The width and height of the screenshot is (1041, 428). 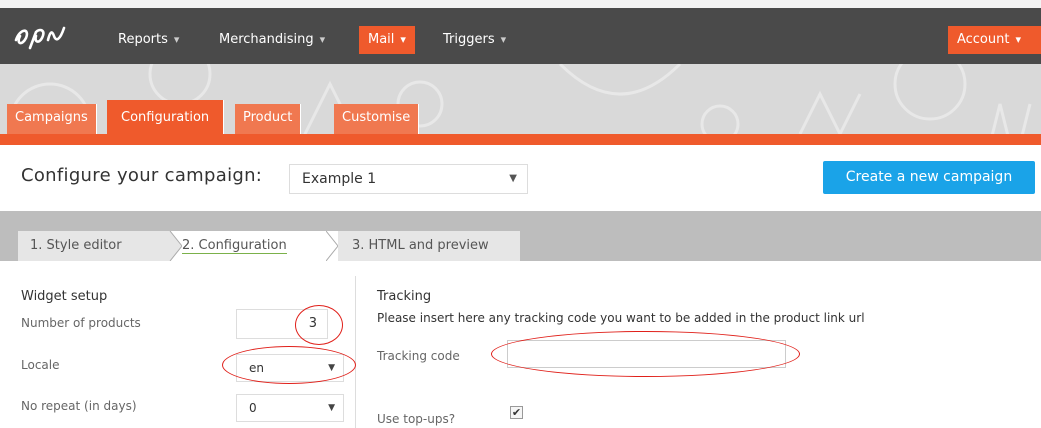 I want to click on tracking-code-input, so click(x=646, y=354).